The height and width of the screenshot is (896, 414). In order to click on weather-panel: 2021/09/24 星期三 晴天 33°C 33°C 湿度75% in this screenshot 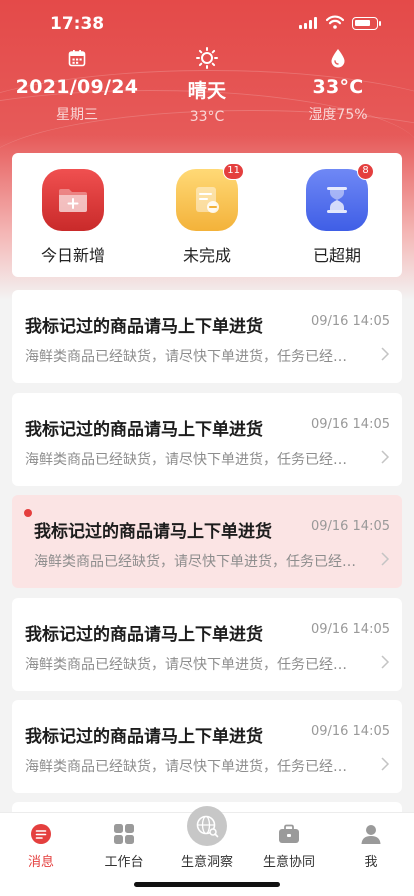, I will do `click(207, 86)`.